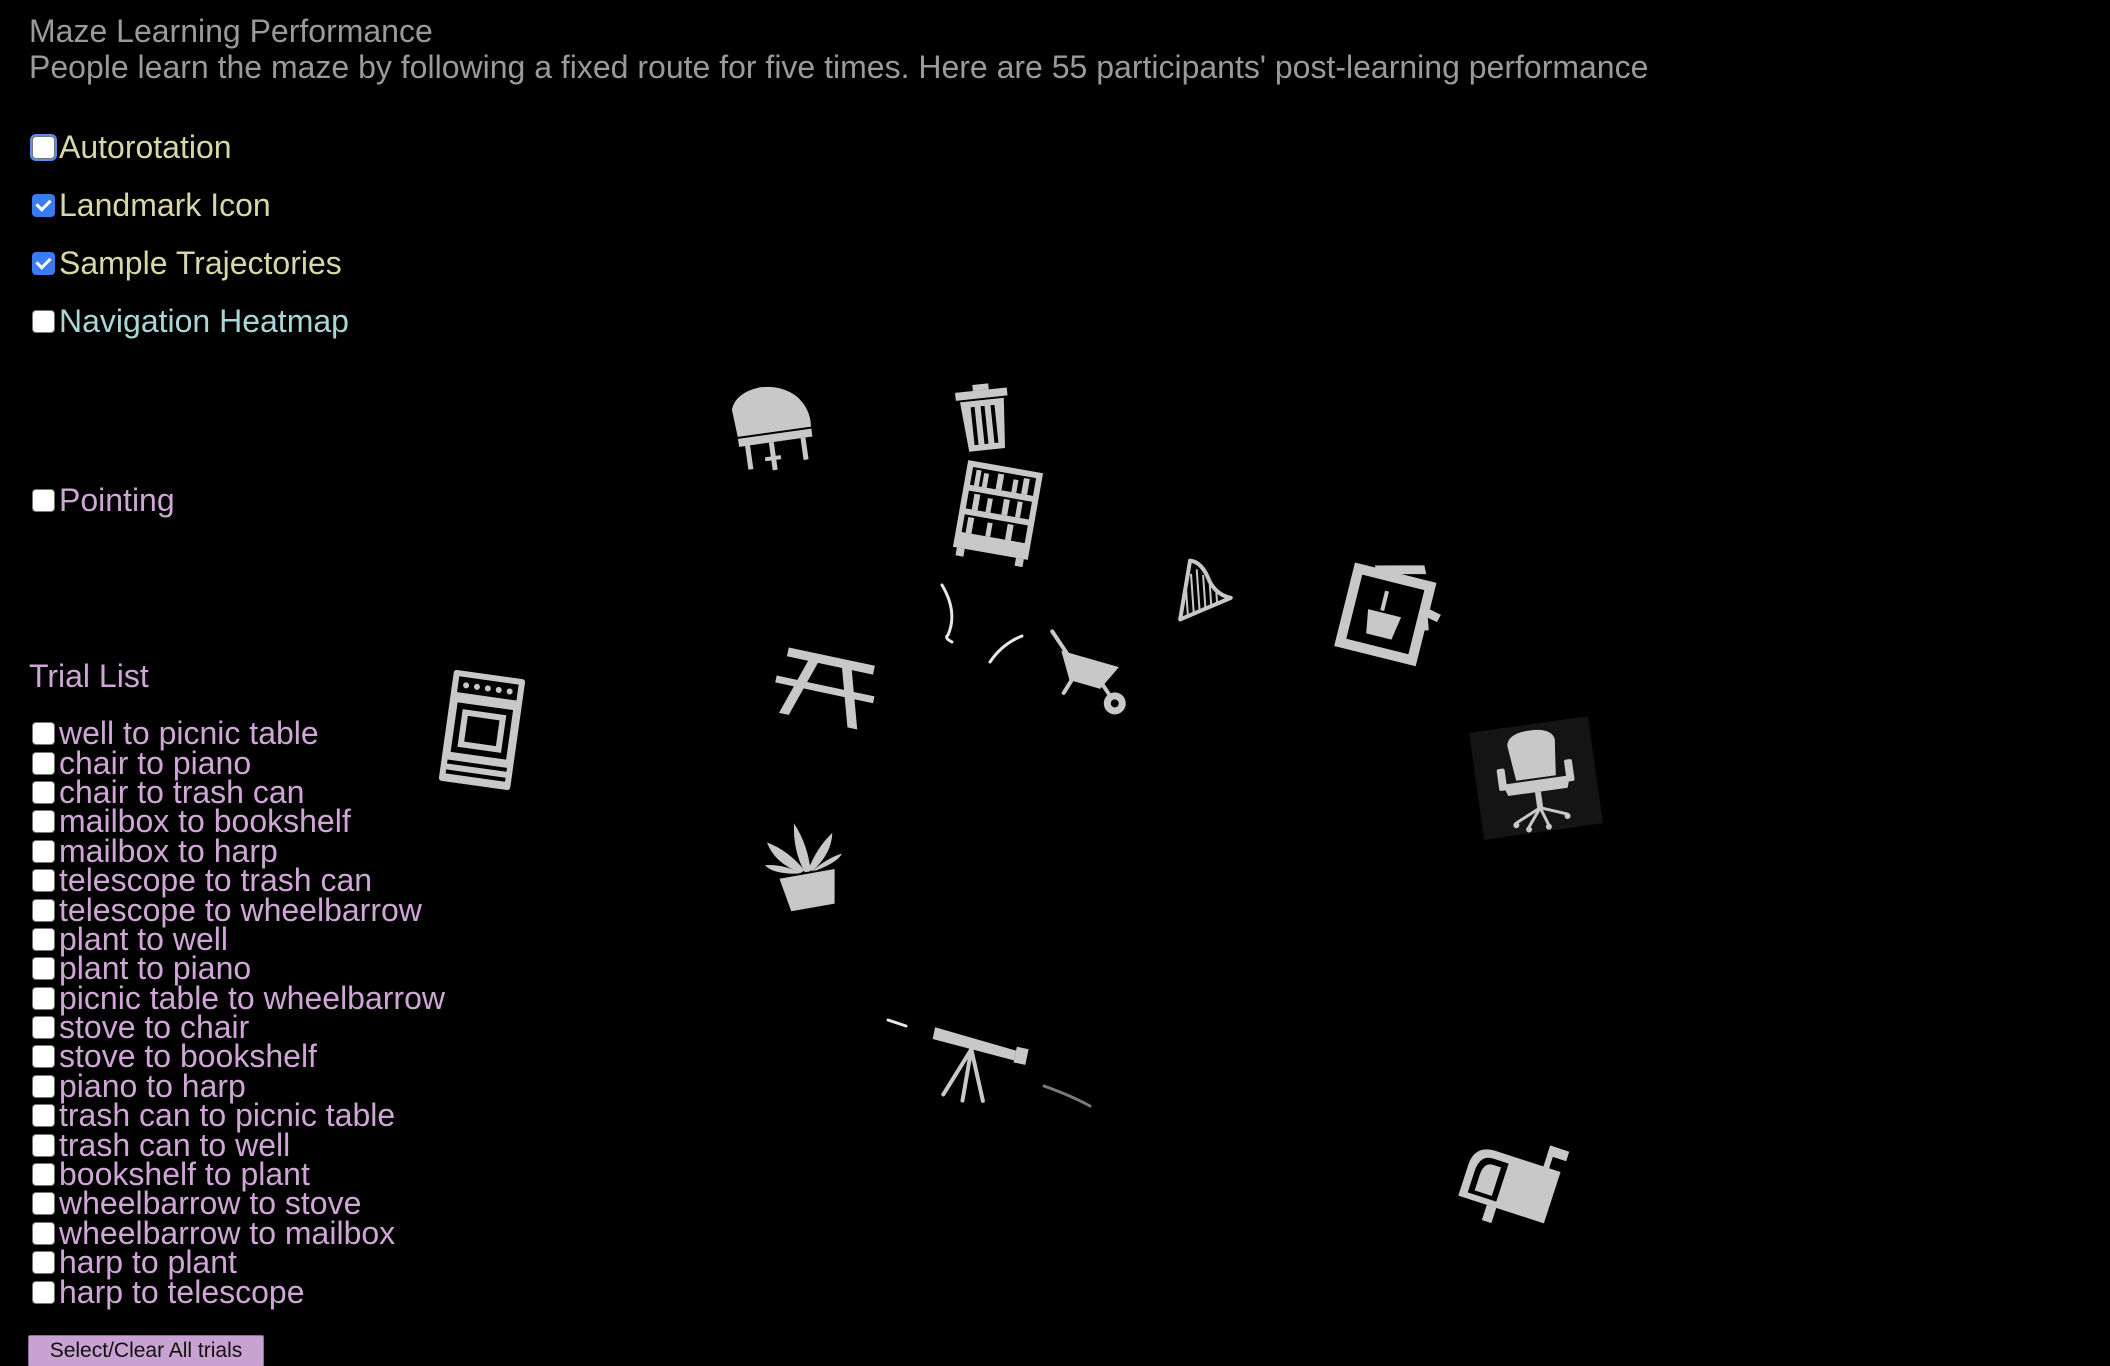  I want to click on mailbox-icon, so click(1514, 1184).